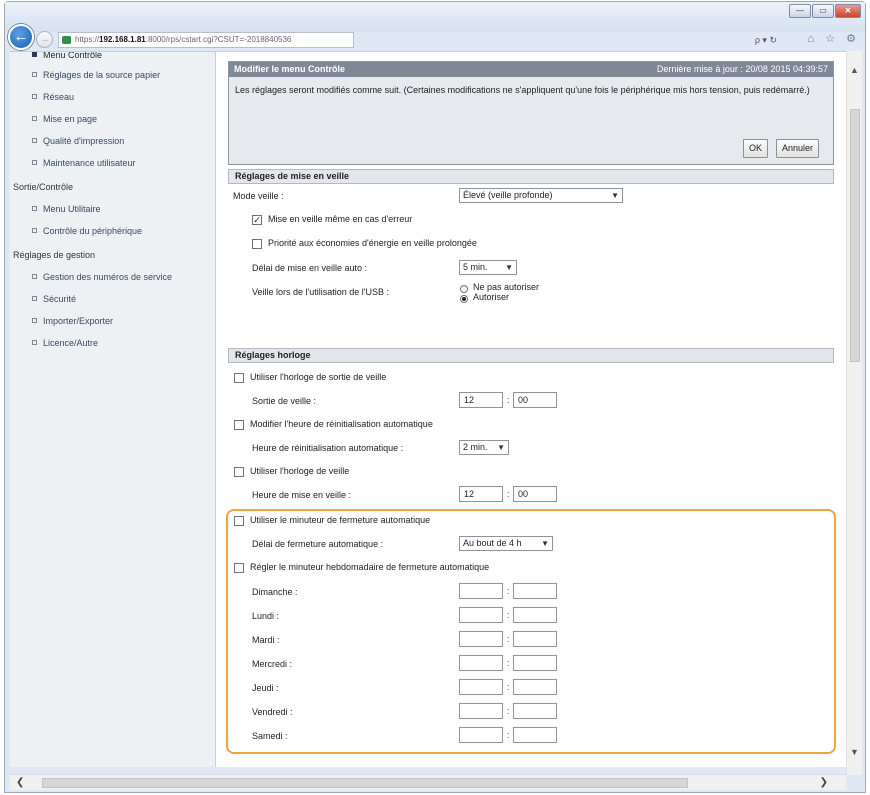 The width and height of the screenshot is (870, 795). What do you see at coordinates (266, 640) in the screenshot?
I see `day-label-mardi: Mardi :` at bounding box center [266, 640].